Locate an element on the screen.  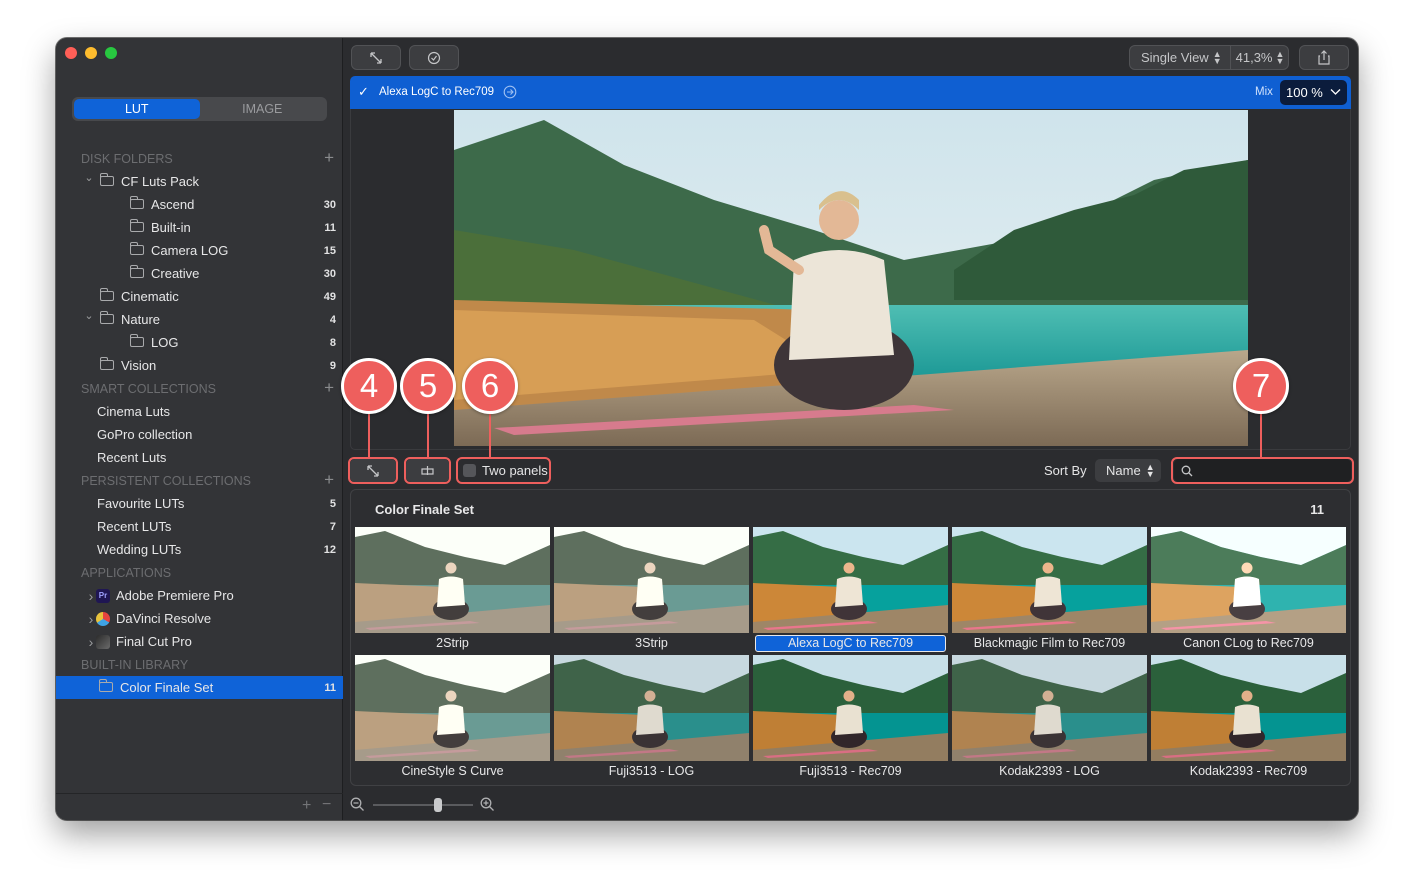
app-item-adobe-premiere-pro: › Pr Adobe Premiere Pro is located at coordinates (199, 595).